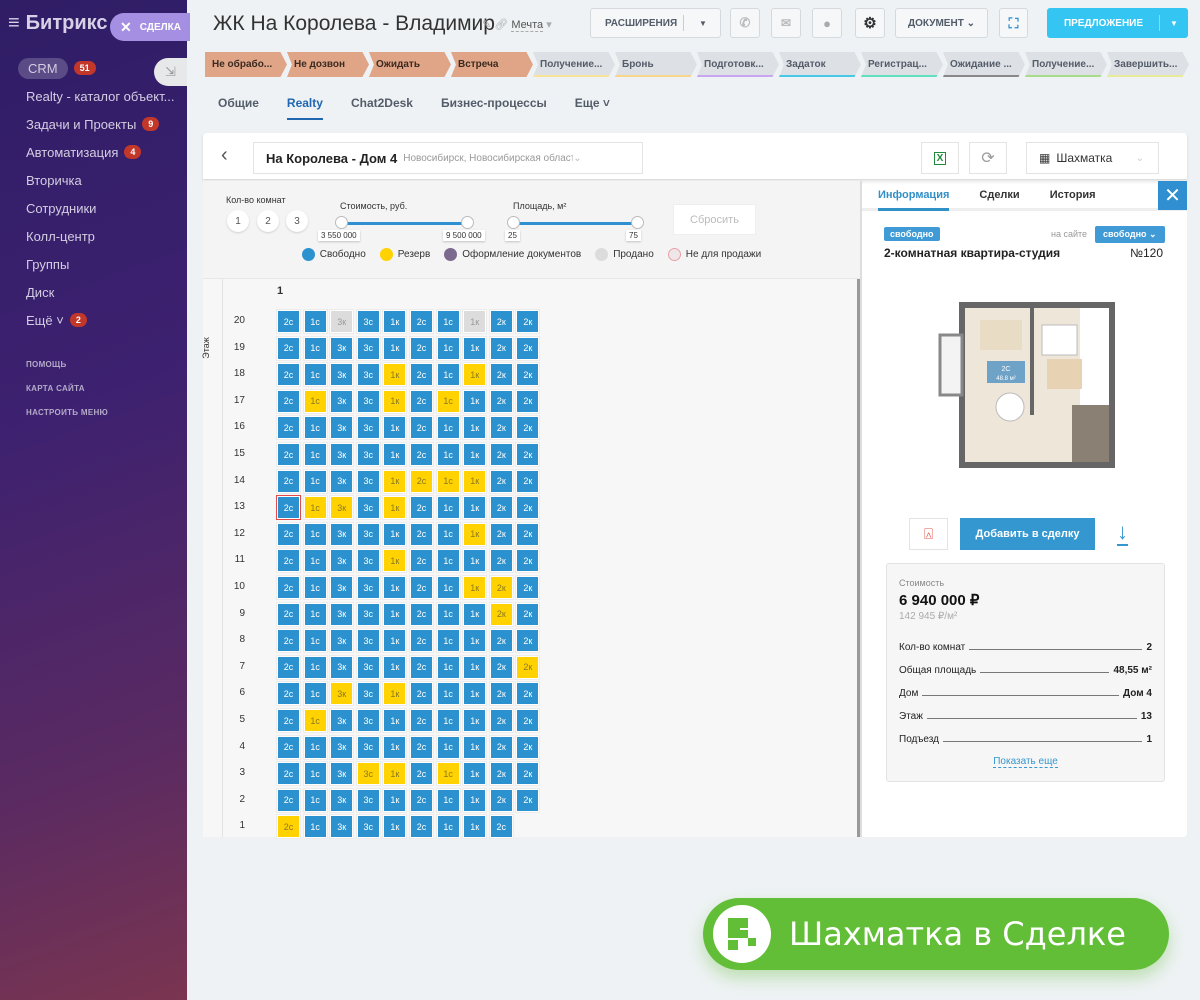 This screenshot has width=1200, height=1000. What do you see at coordinates (100, 364) in the screenshot?
I see `help-link: ПОМОЩЬ` at bounding box center [100, 364].